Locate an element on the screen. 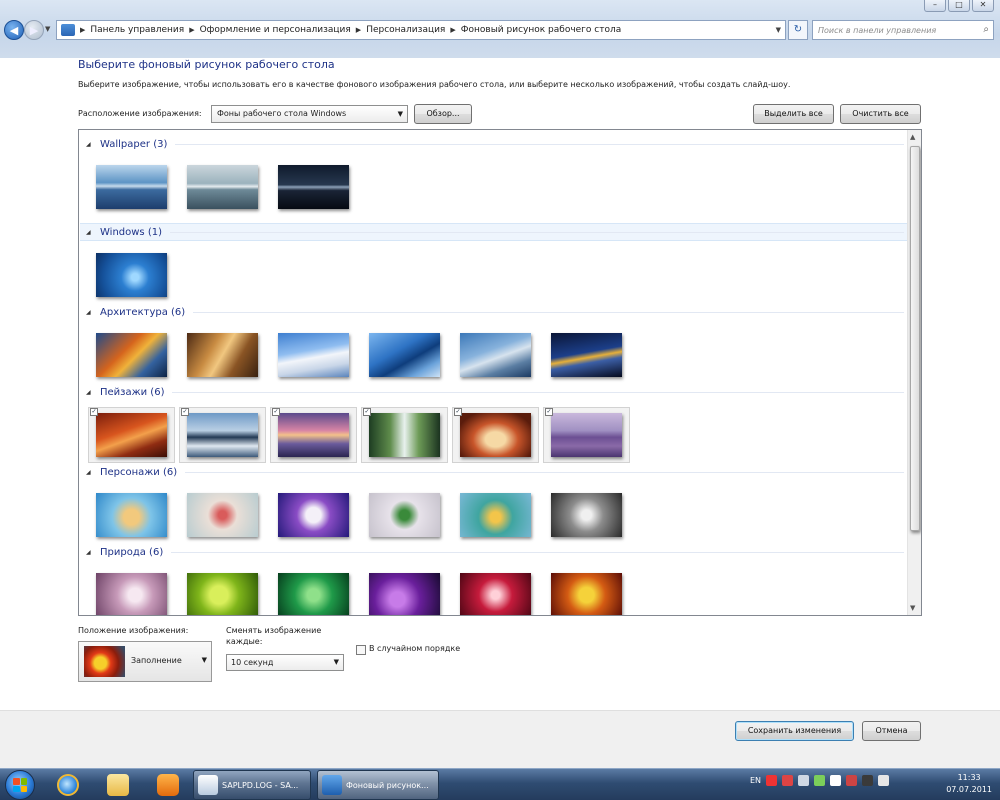 Image resolution: width=1000 pixels, height=800 pixels. clock: 11:33 07.07.2011 is located at coordinates (969, 784).